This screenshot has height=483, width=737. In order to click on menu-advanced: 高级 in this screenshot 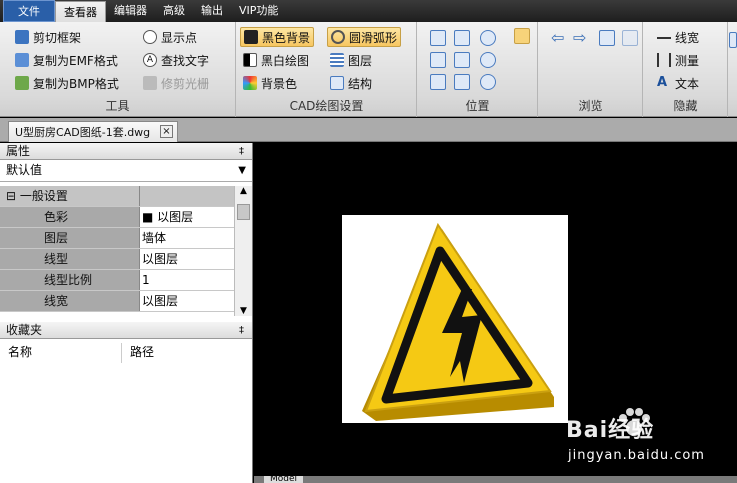, I will do `click(174, 11)`.